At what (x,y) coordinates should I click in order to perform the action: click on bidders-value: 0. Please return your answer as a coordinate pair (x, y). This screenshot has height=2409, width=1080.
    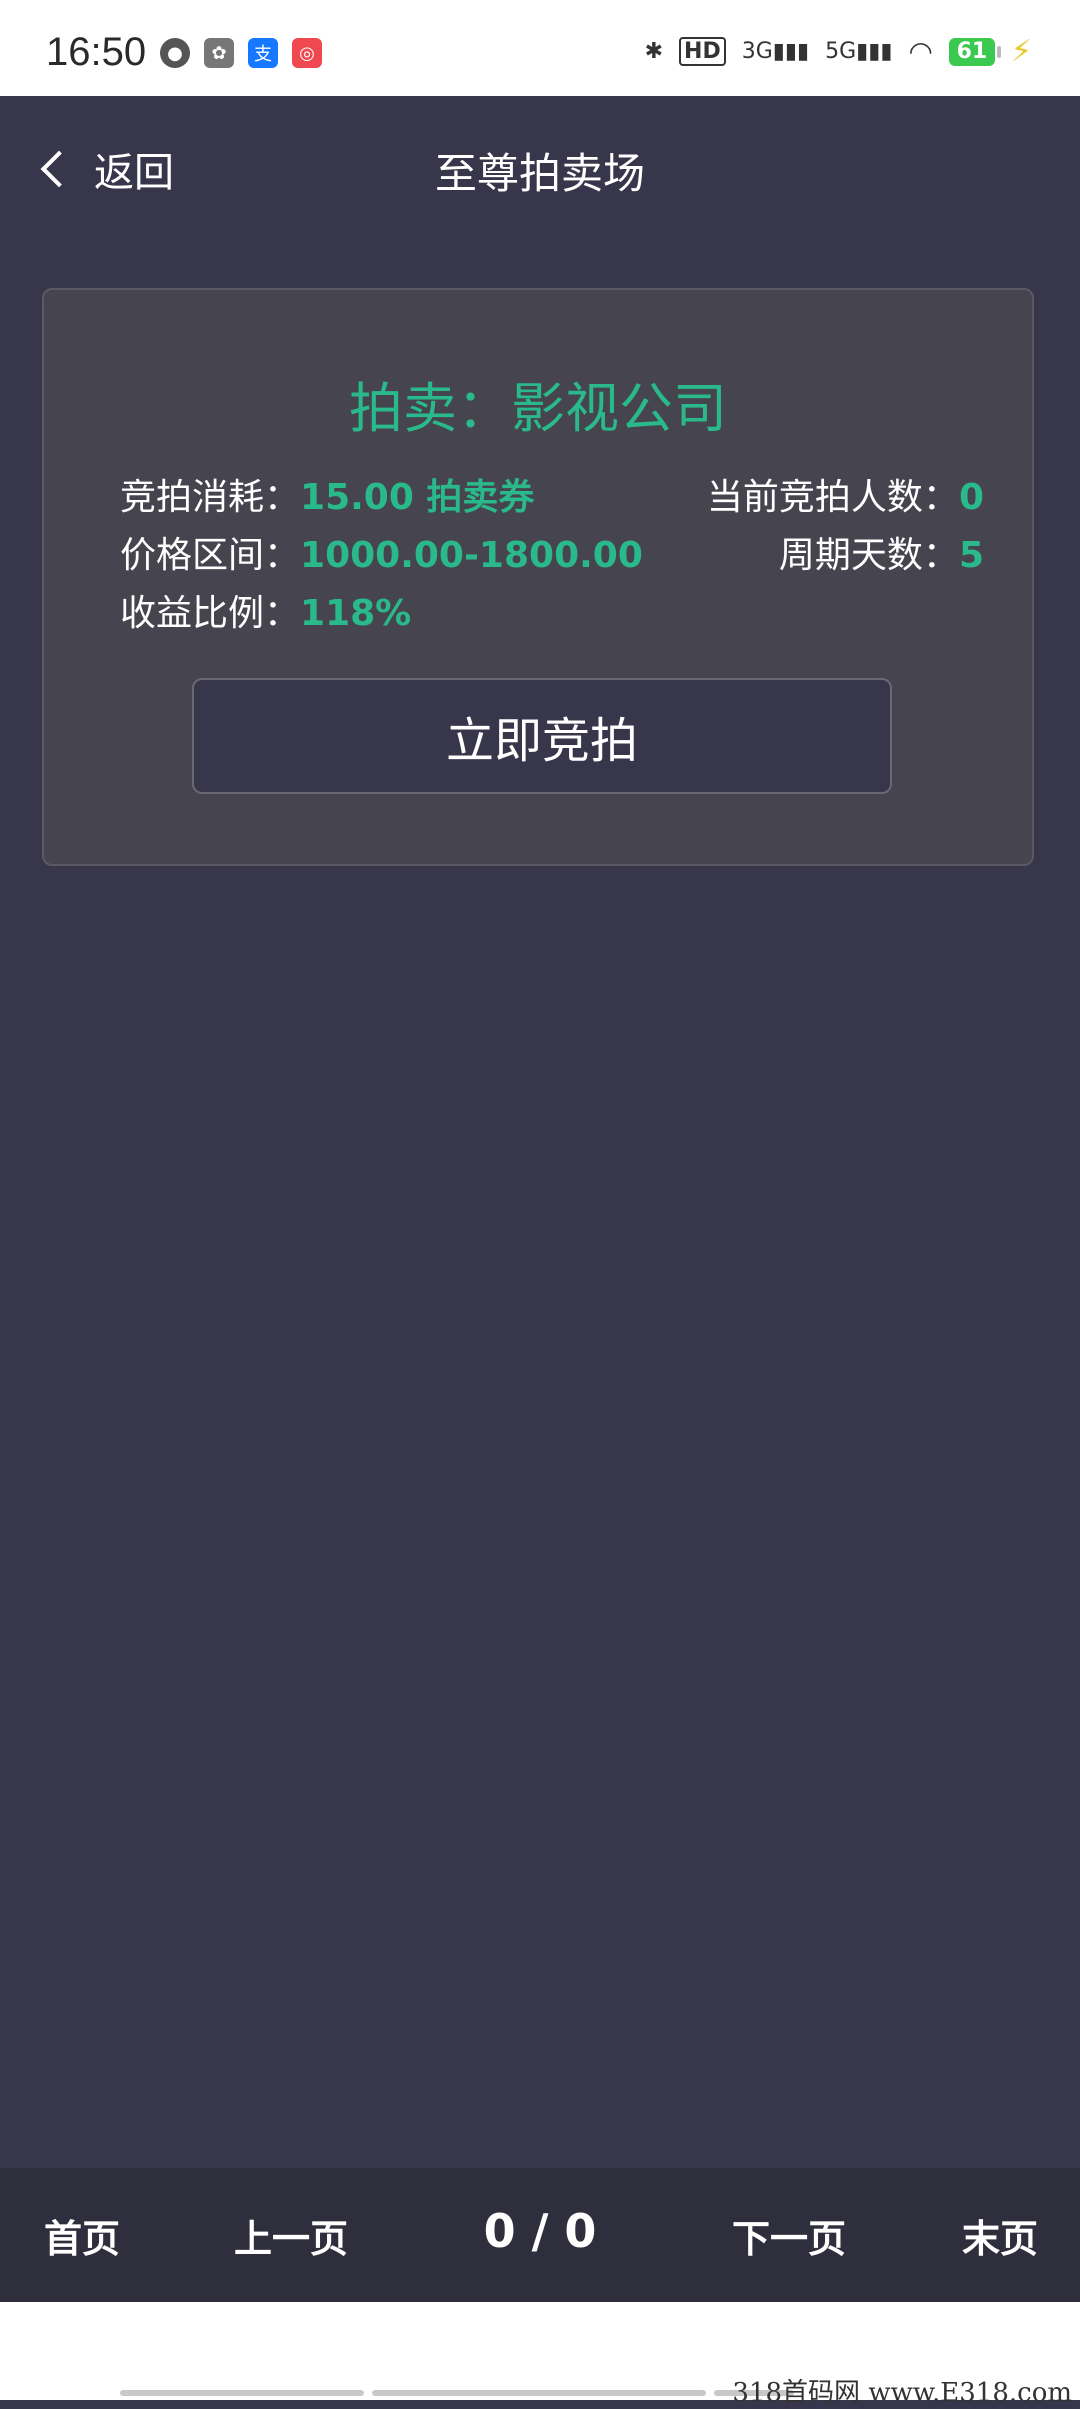
    Looking at the image, I should click on (971, 497).